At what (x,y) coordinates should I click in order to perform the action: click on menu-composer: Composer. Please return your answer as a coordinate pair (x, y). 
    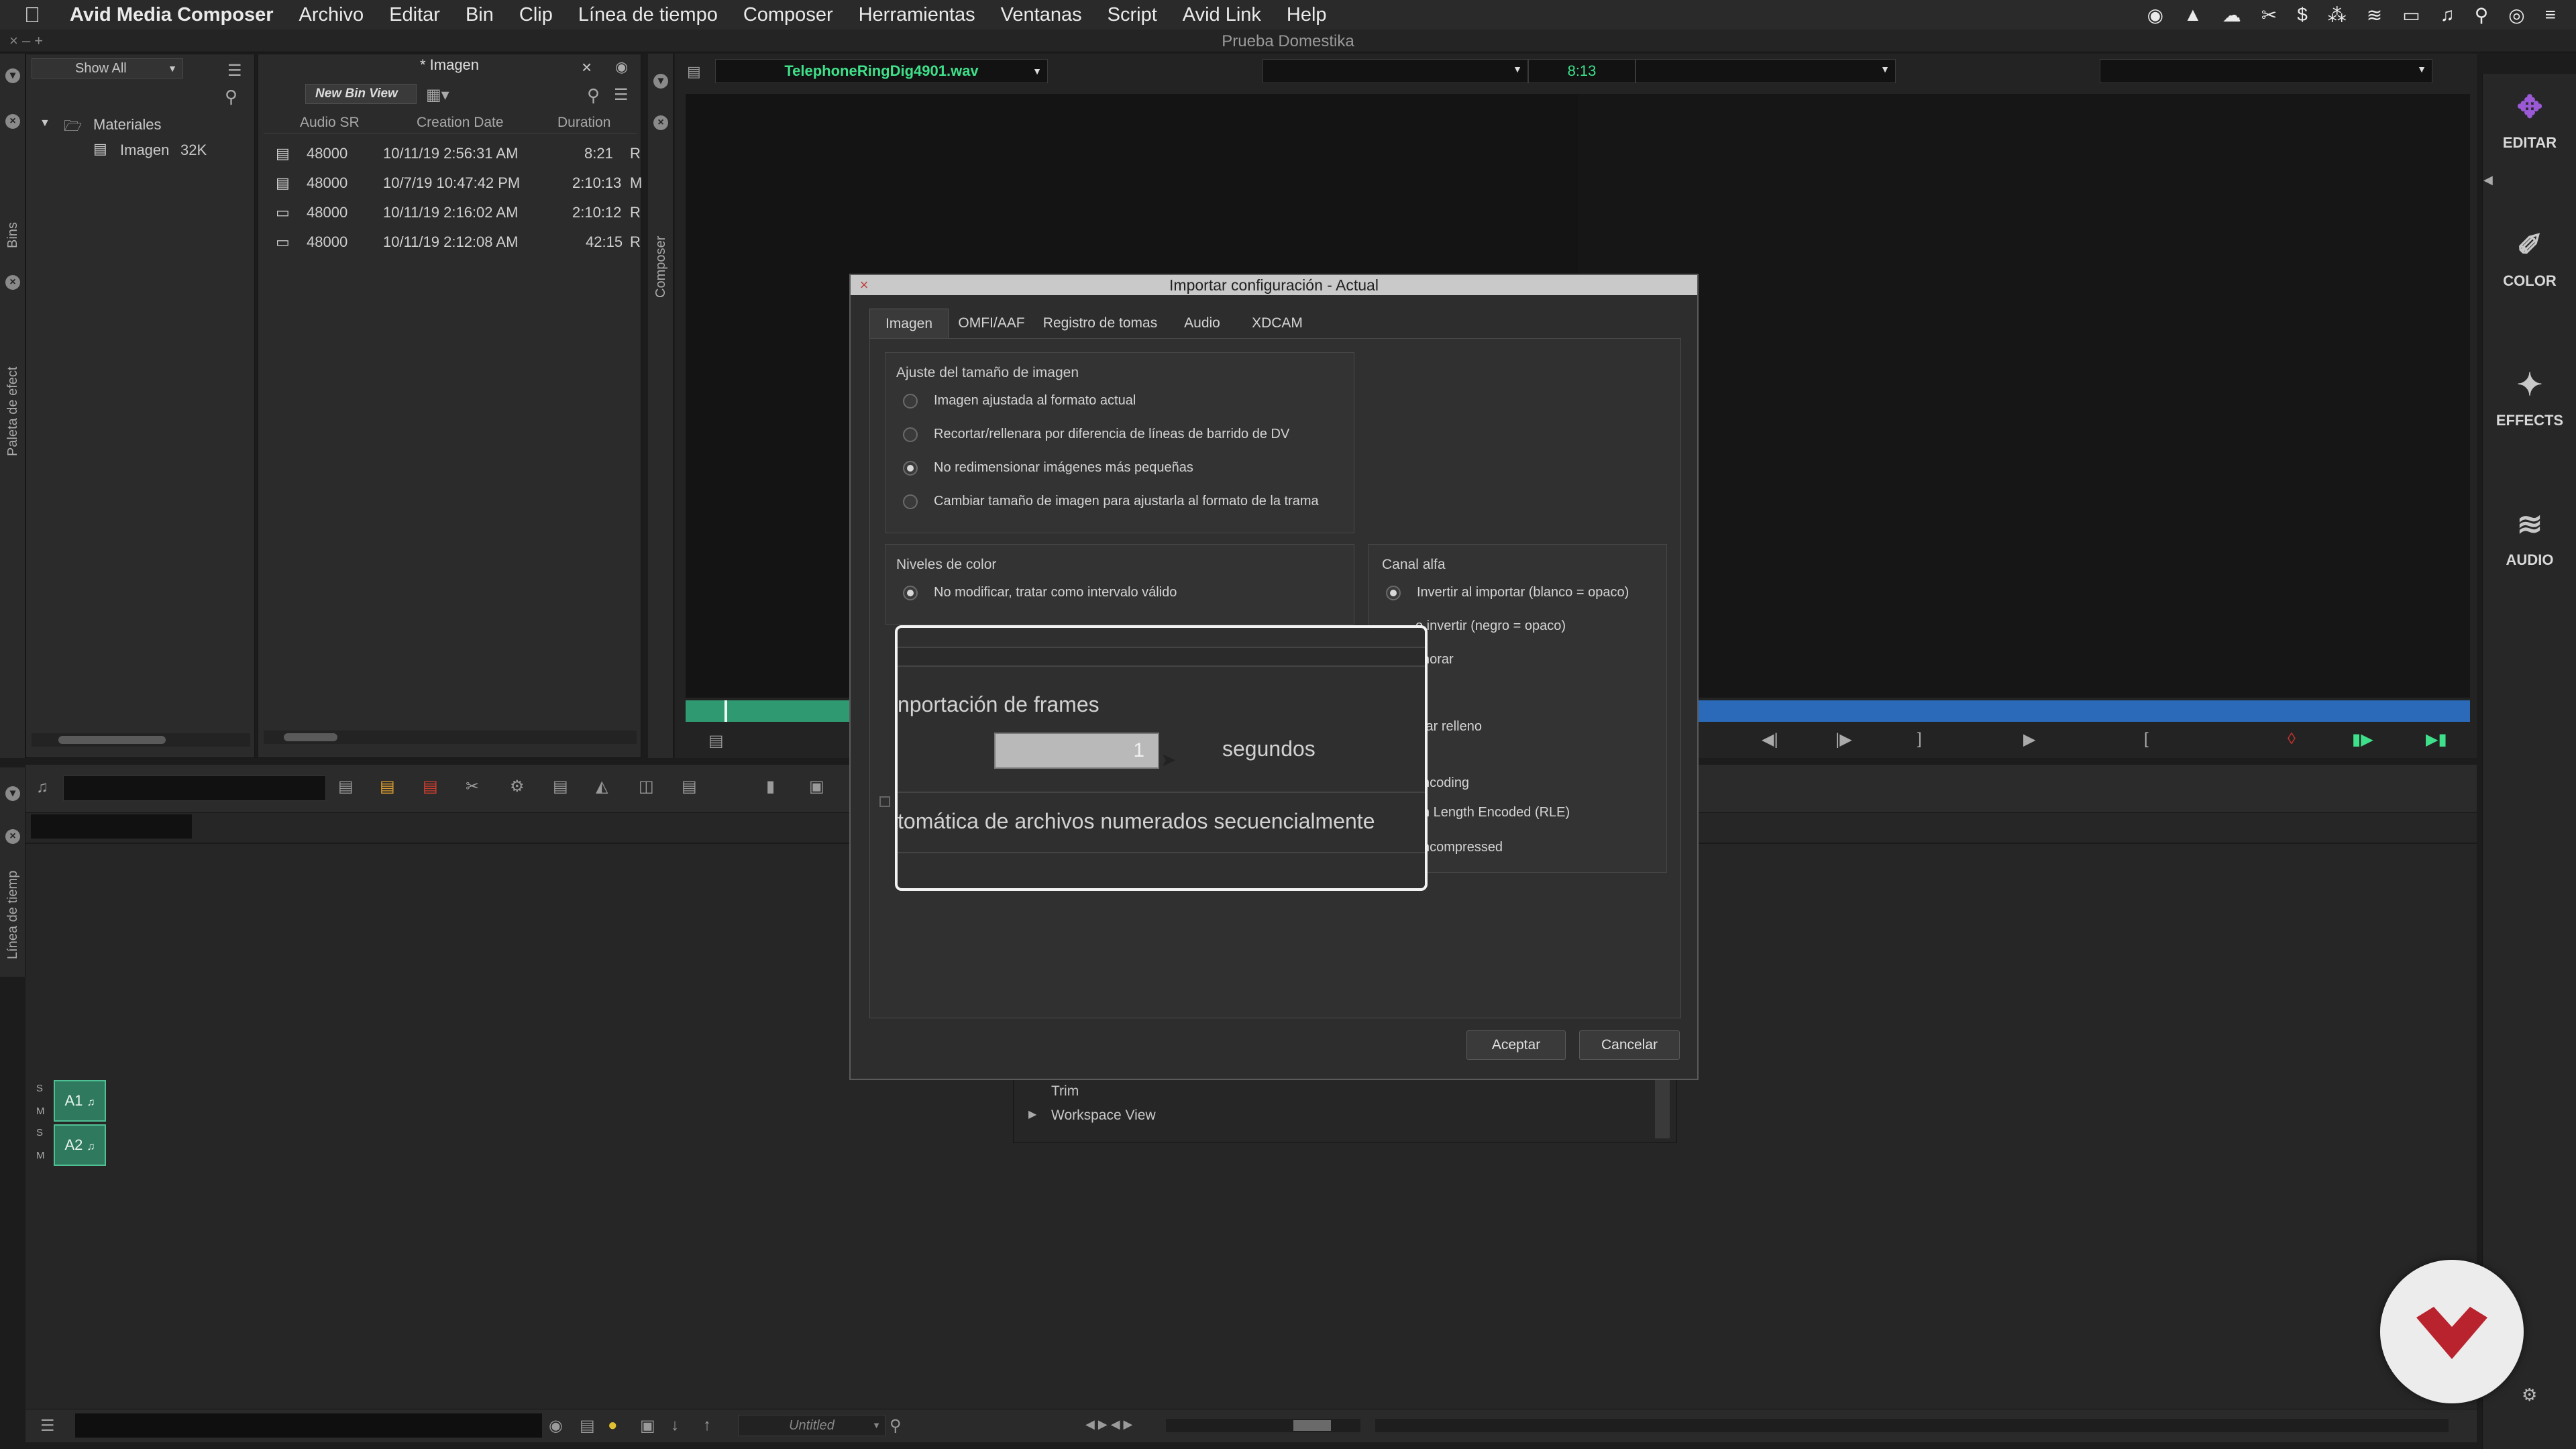
    Looking at the image, I should click on (788, 15).